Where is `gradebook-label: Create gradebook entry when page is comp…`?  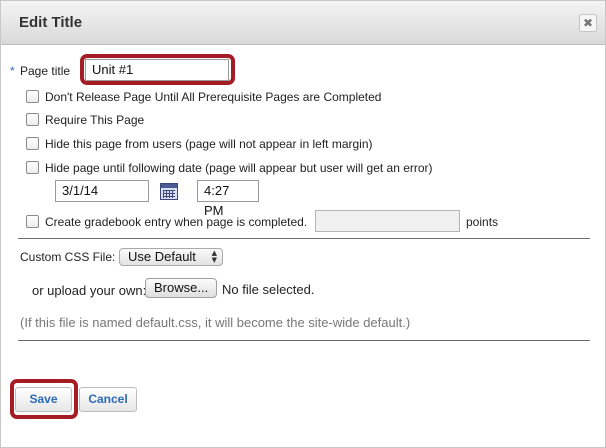
gradebook-label: Create gradebook entry when page is comp… is located at coordinates (176, 222).